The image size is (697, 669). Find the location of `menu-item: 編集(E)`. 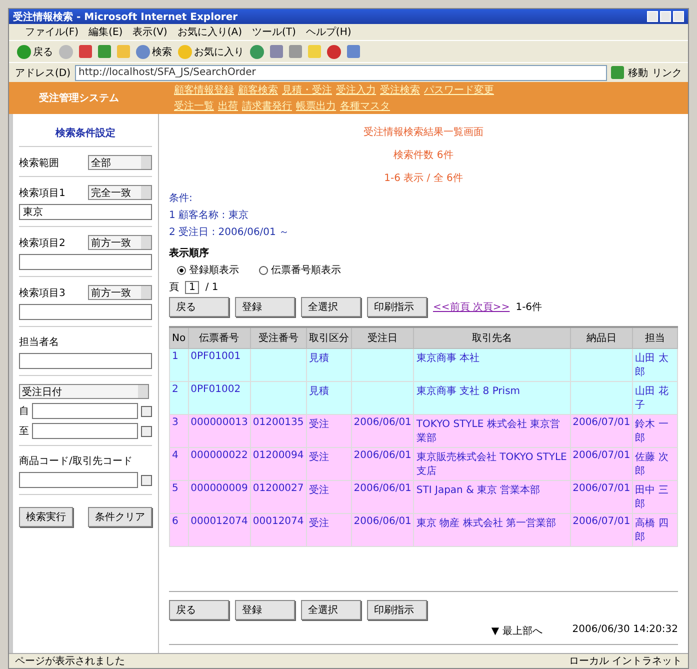

menu-item: 編集(E) is located at coordinates (105, 32).